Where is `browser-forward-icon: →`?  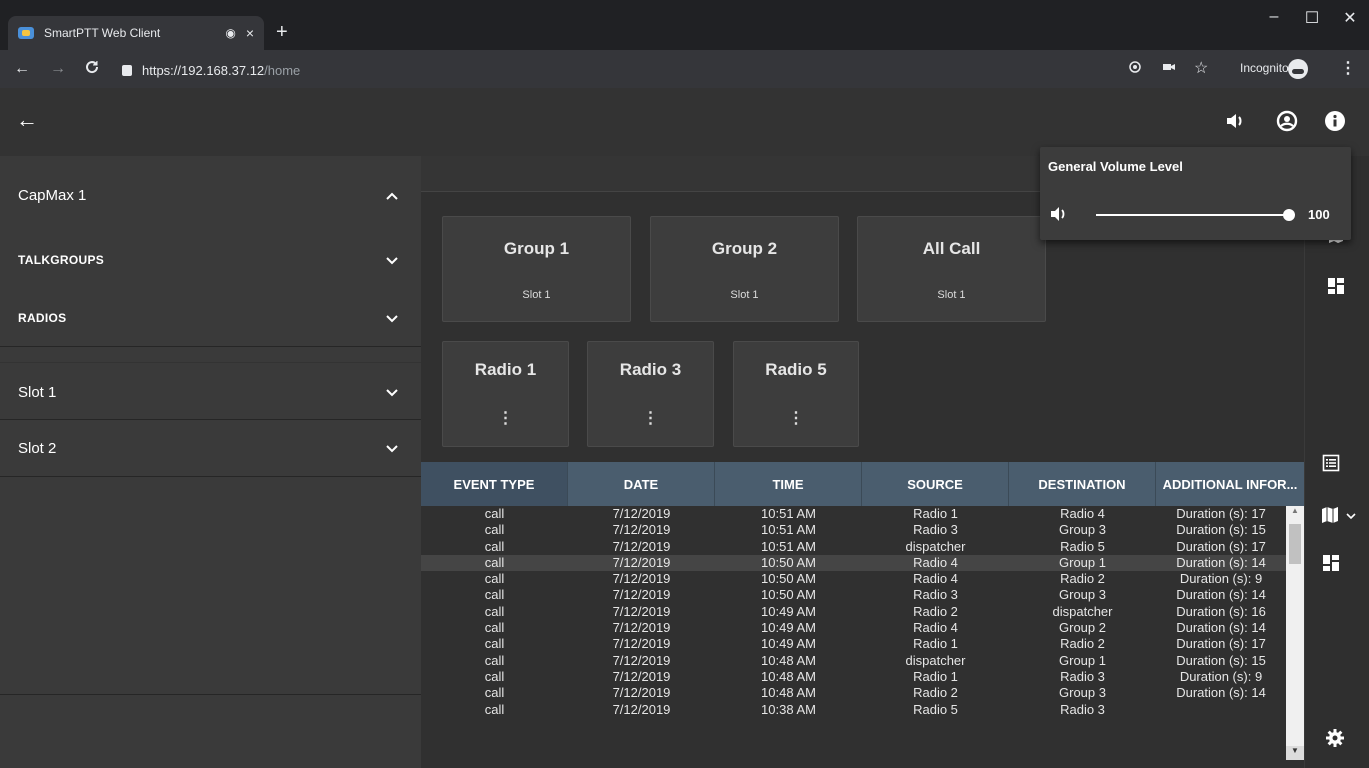 browser-forward-icon: → is located at coordinates (58, 69).